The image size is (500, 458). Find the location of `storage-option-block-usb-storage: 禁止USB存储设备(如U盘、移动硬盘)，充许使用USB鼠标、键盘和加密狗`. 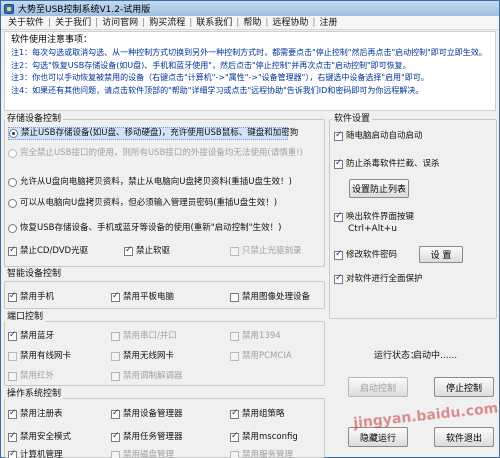

storage-option-block-usb-storage: 禁止USB存储设备(如U盘、移动硬盘)，充许使用USB鼠标、键盘和加密狗 is located at coordinates (153, 133).